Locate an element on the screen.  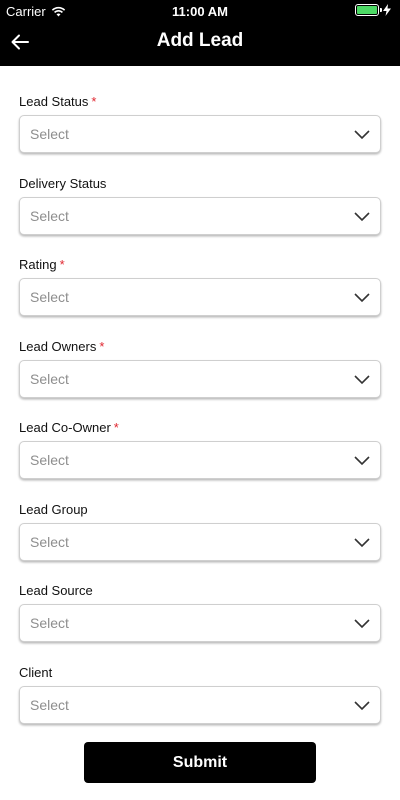
status-time: 11:00 AM is located at coordinates (200, 11).